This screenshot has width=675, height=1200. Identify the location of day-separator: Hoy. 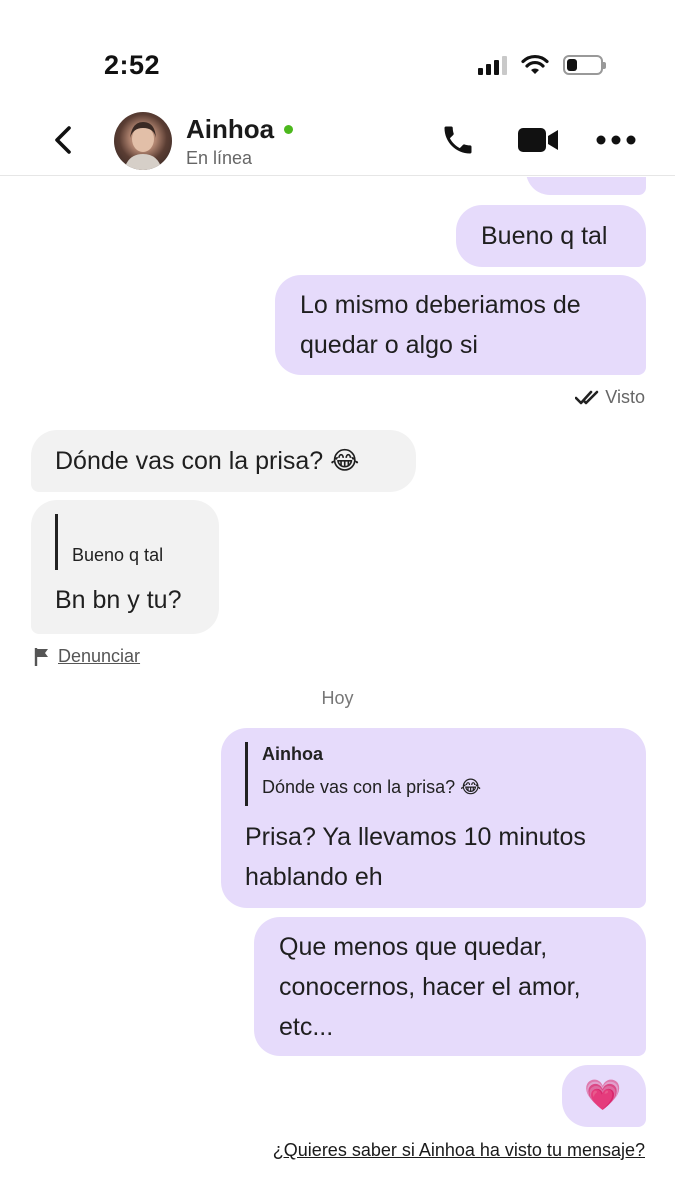
(337, 698).